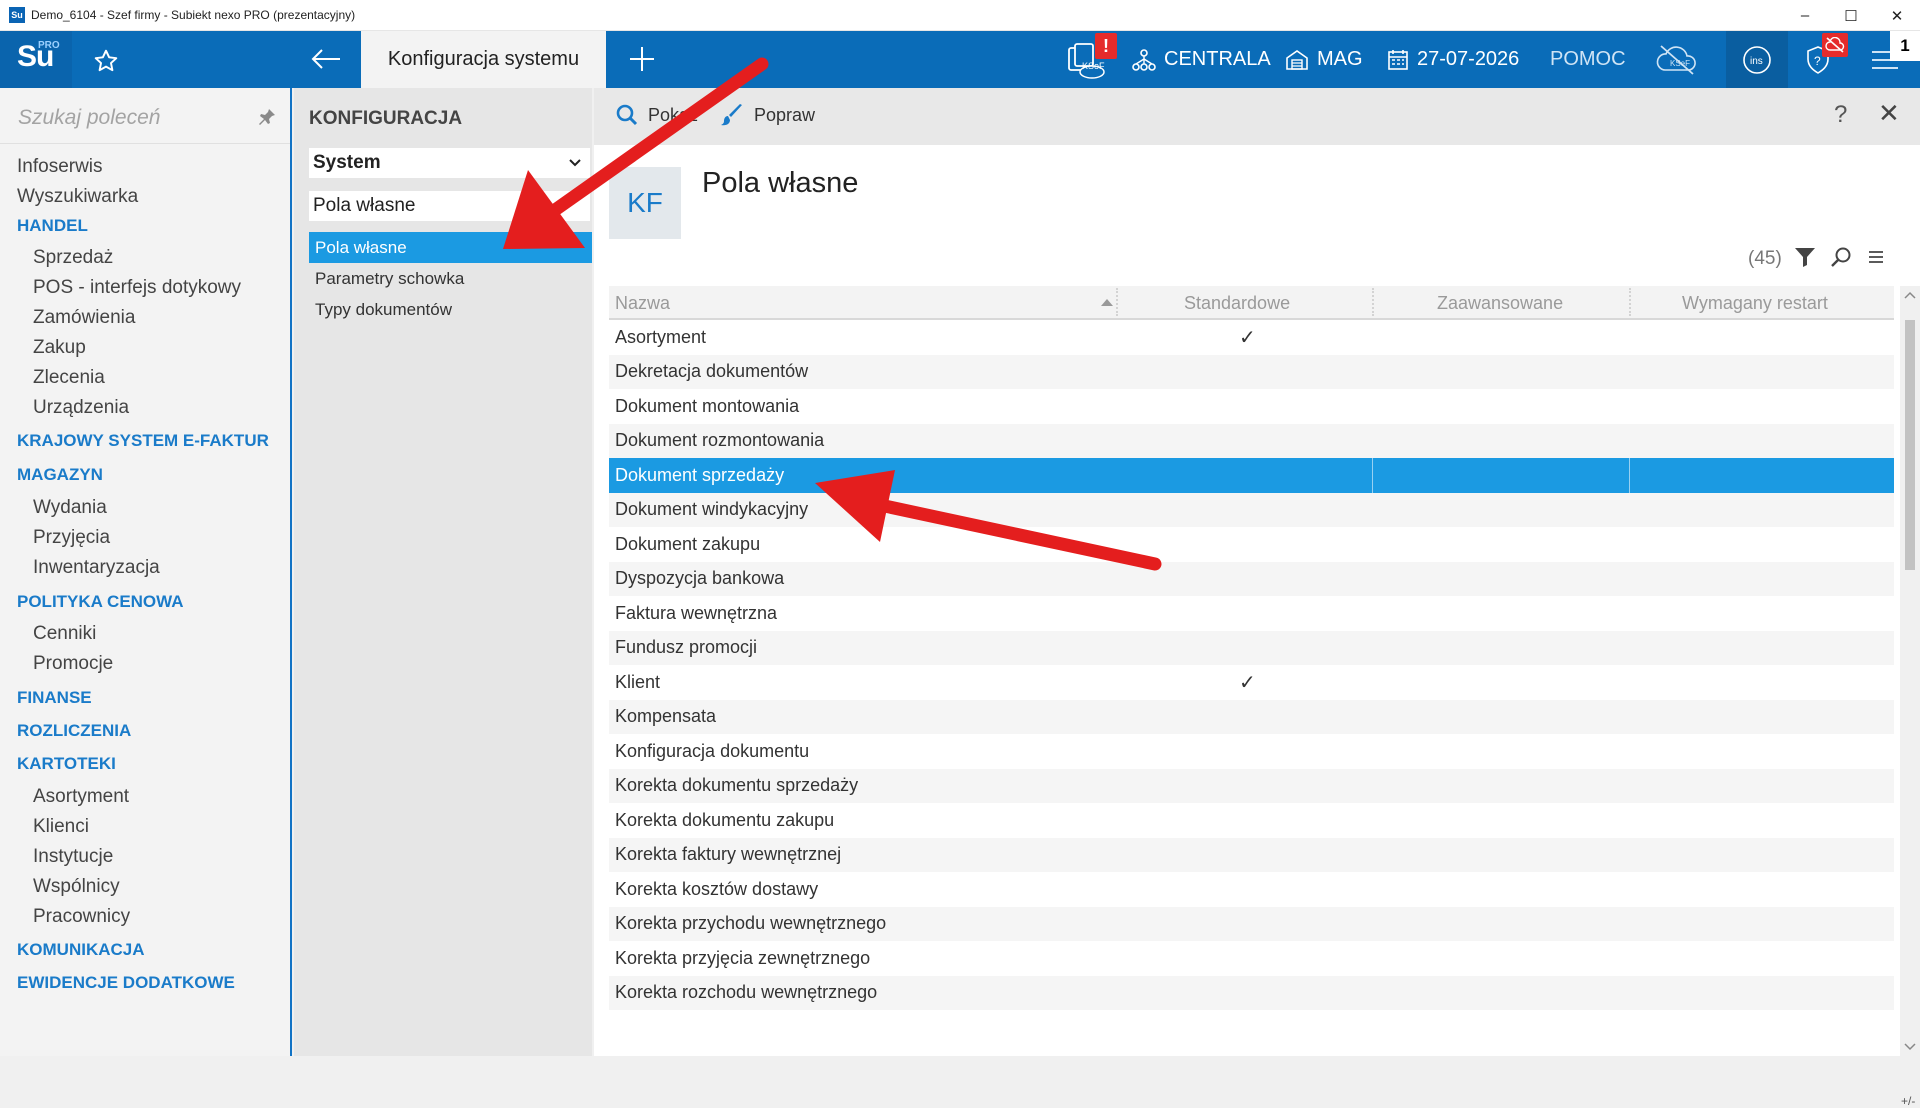  I want to click on centrala-button: CENTRALA, so click(1201, 59).